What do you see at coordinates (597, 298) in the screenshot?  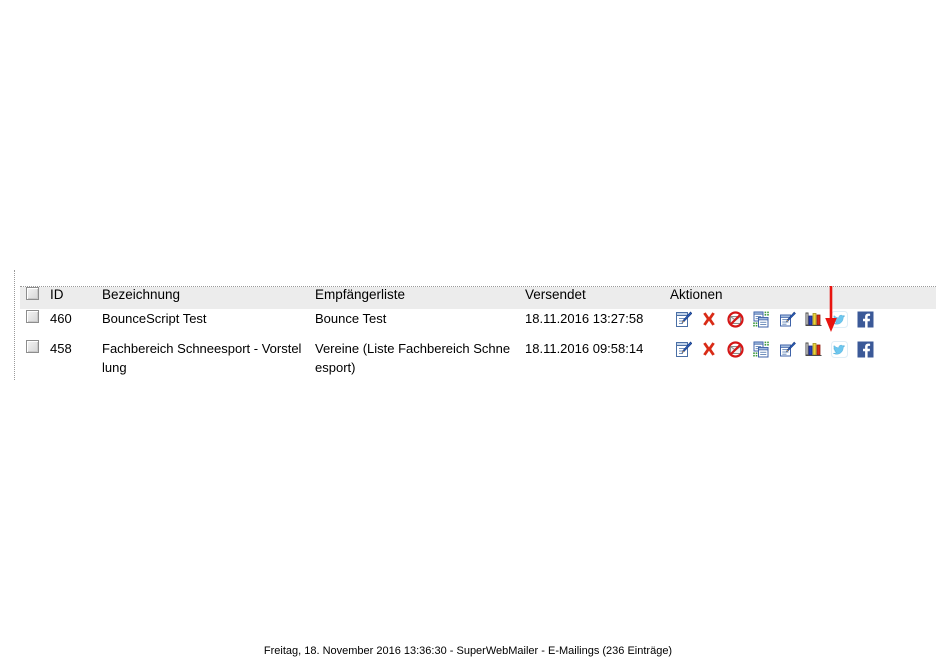 I see `column-header-versendet: Versendet` at bounding box center [597, 298].